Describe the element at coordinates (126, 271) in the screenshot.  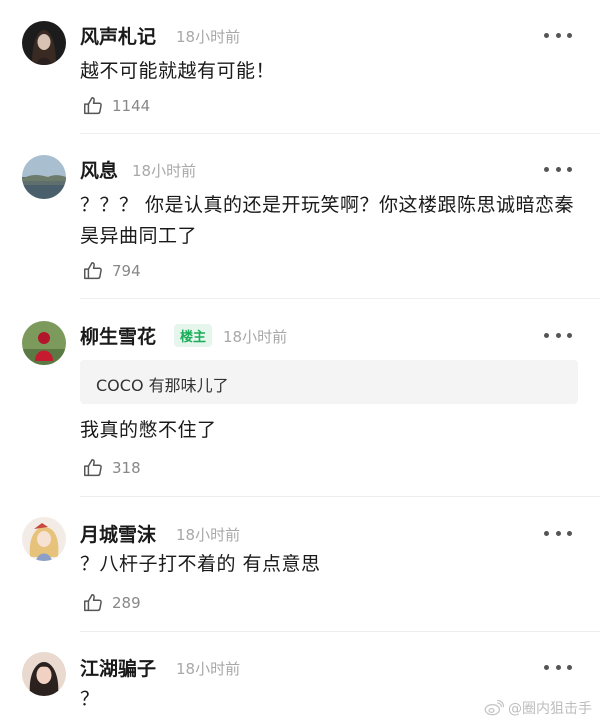
I see `like-count: 794` at that location.